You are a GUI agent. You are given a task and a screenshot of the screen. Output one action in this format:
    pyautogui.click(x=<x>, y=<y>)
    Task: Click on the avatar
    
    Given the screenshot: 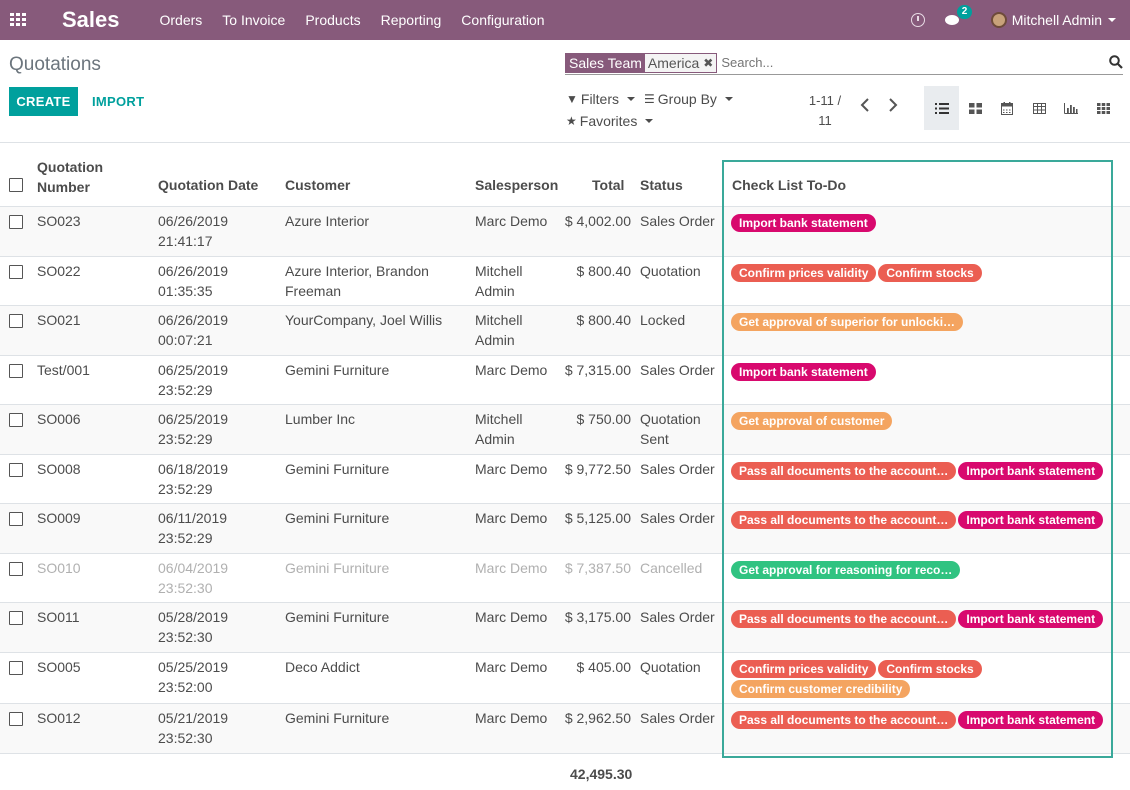 What is the action you would take?
    pyautogui.click(x=998, y=20)
    